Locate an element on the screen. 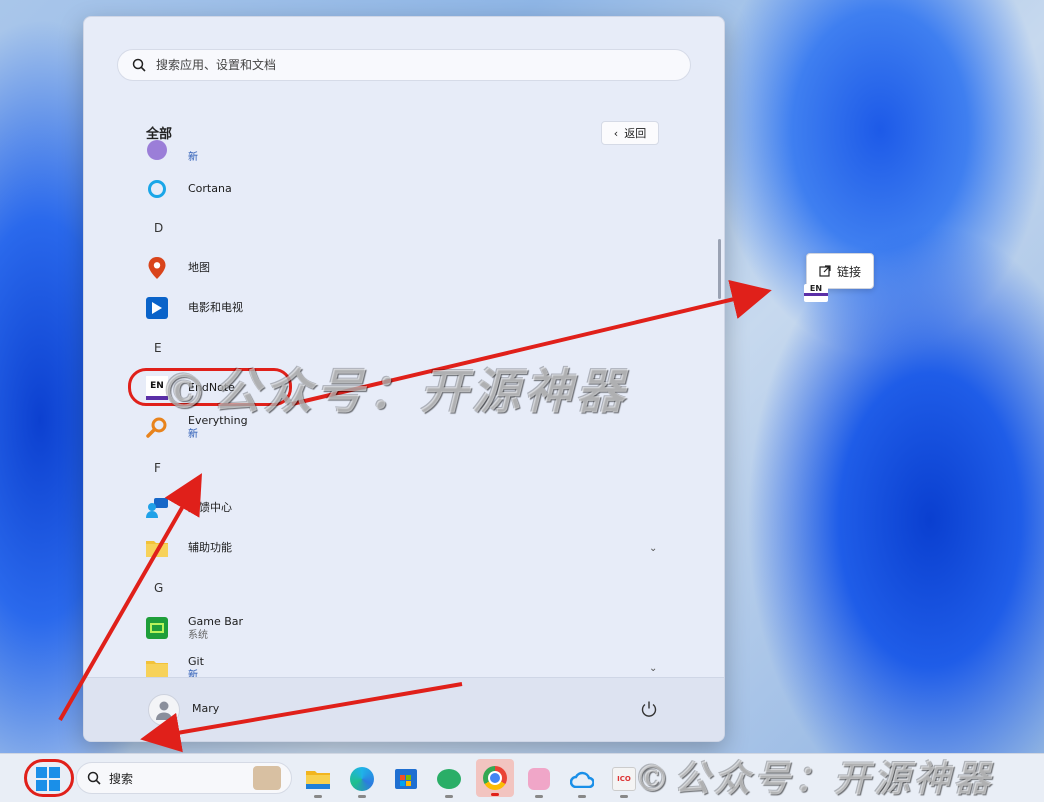 Image resolution: width=1044 pixels, height=802 pixels. cloud-app-icon is located at coordinates (582, 781).